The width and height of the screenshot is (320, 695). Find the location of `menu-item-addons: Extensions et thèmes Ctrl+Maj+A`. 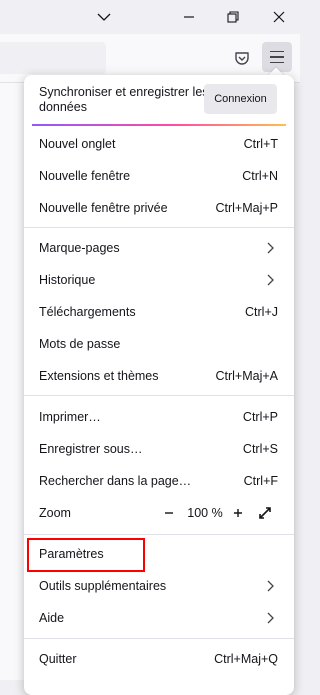

menu-item-addons: Extensions et thèmes Ctrl+Maj+A is located at coordinates (159, 376).